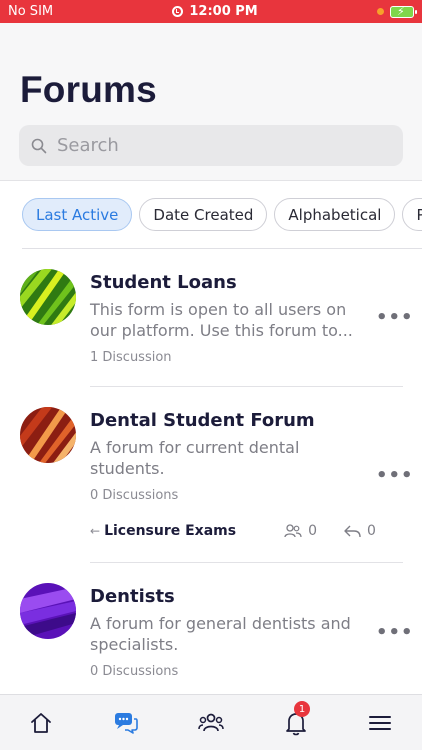 The width and height of the screenshot is (422, 750). Describe the element at coordinates (302, 709) in the screenshot. I see `notification-badge: 1` at that location.